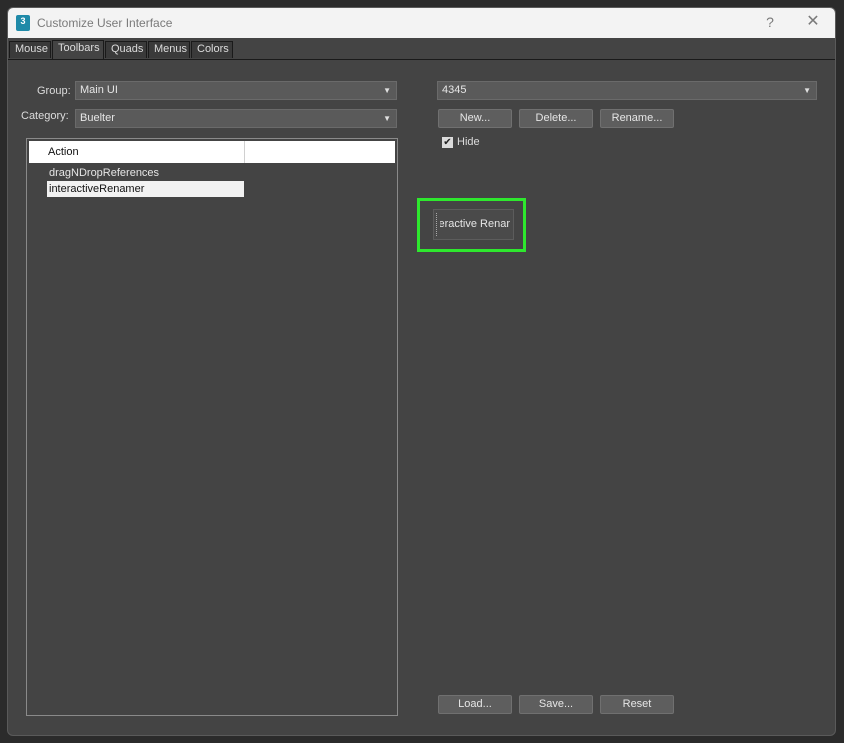  I want to click on toolbar-dropdown: 4345 ▼, so click(627, 90).